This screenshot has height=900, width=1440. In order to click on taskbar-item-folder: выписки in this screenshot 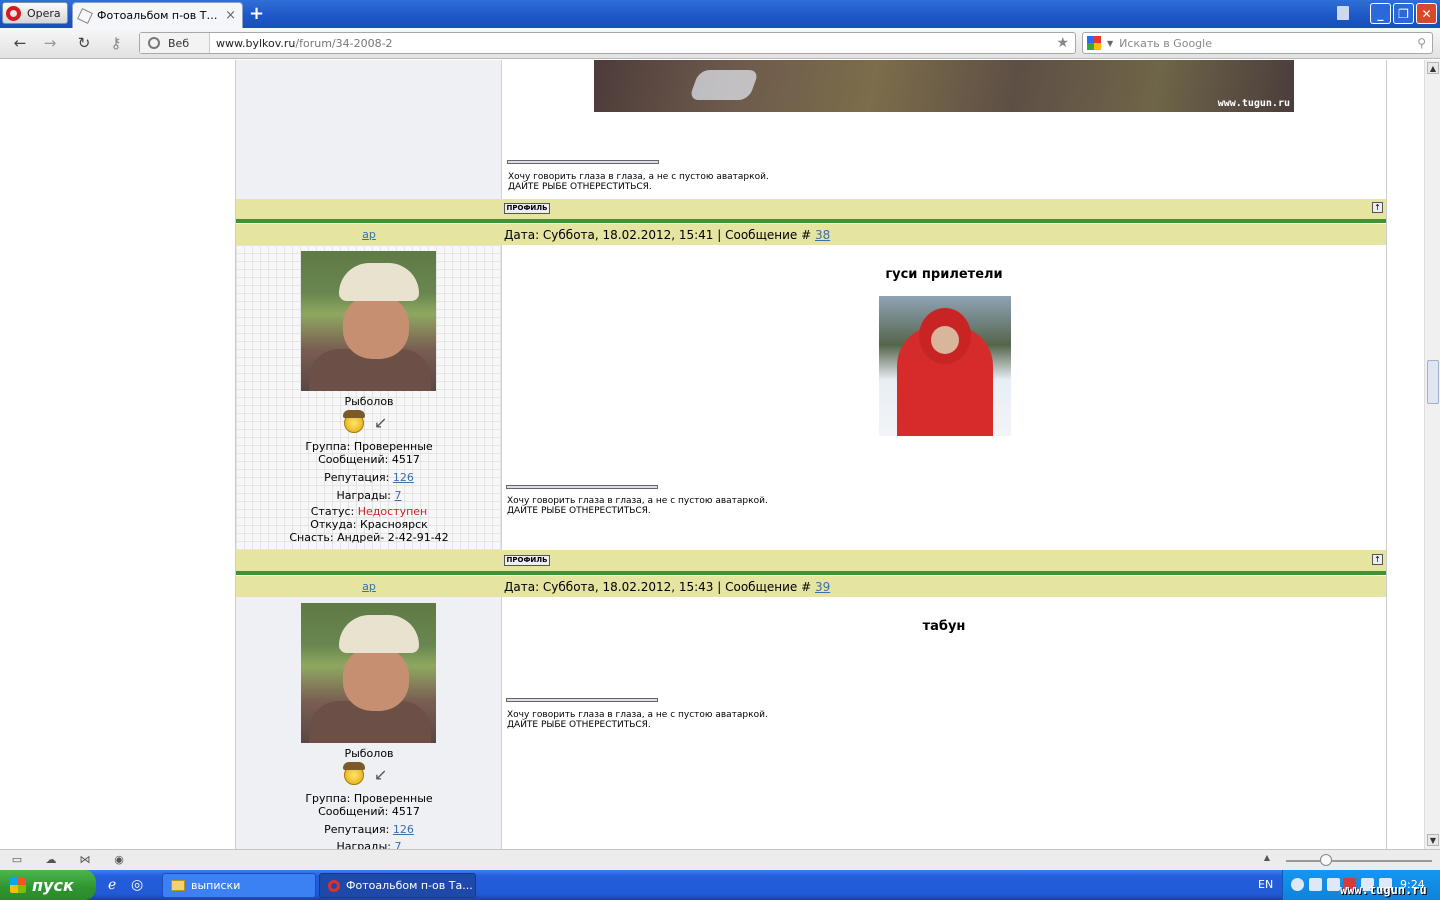, I will do `click(239, 885)`.